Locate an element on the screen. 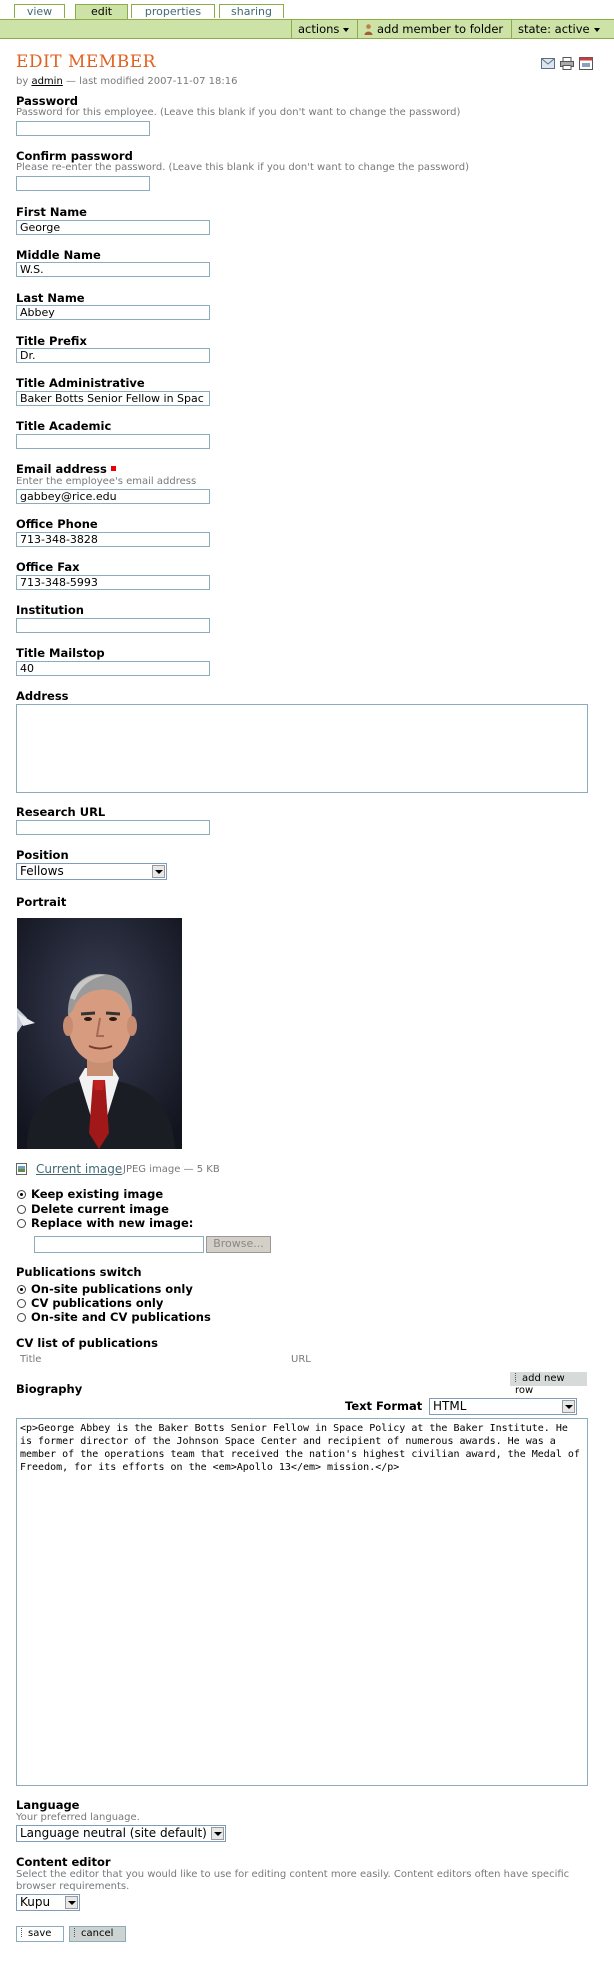 The image size is (614, 1976). password-label: Password is located at coordinates (47, 101).